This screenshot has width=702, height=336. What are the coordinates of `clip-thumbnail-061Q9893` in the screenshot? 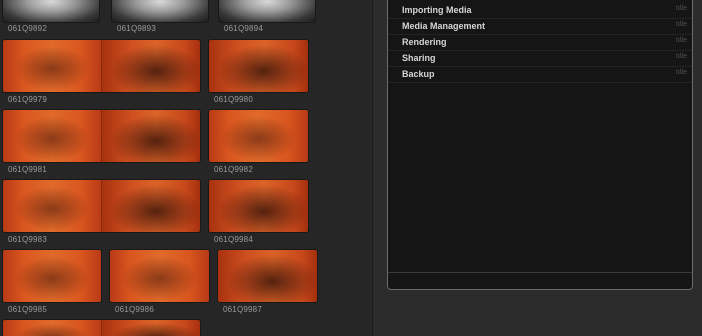 It's located at (160, 11).